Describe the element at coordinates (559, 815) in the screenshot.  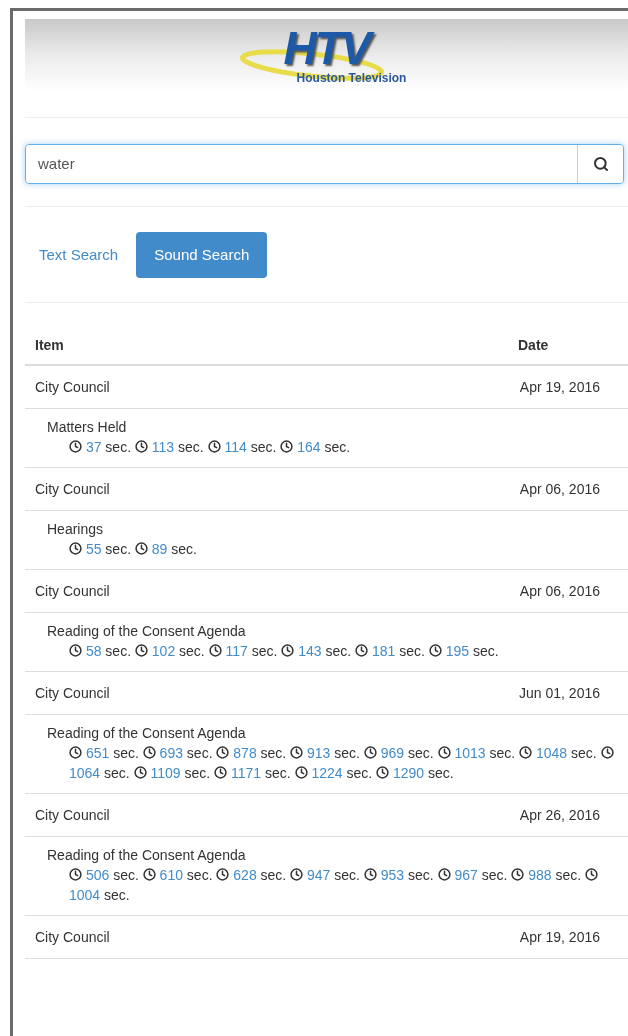
I see `item-date: Apr 26, 2016` at that location.